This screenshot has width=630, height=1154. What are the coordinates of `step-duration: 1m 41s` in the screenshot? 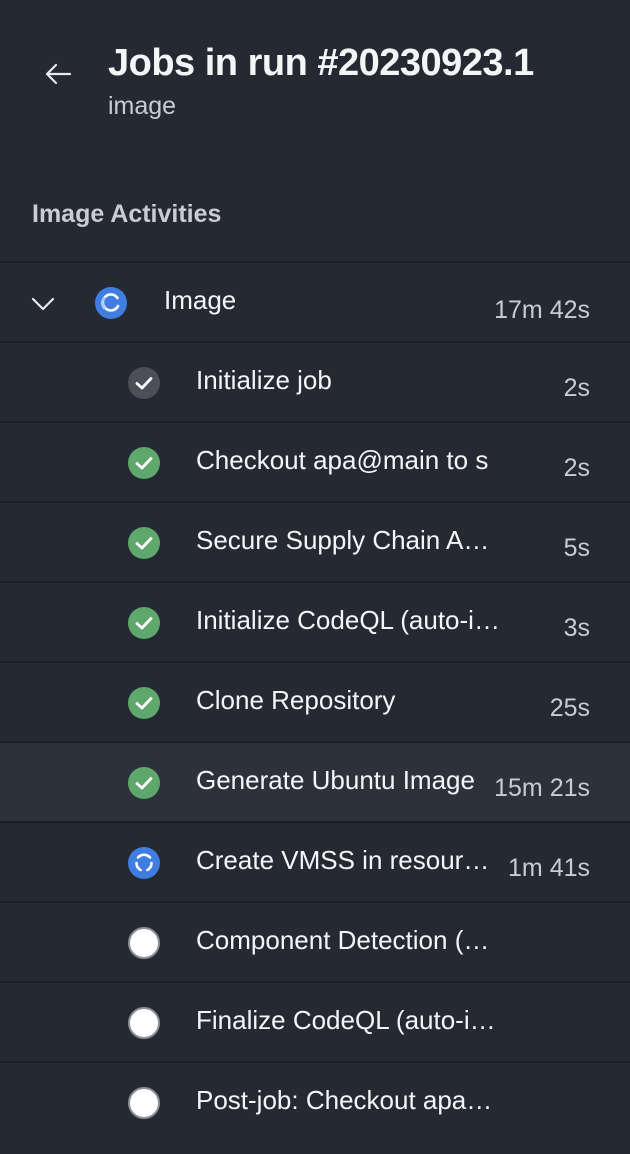 It's located at (549, 868).